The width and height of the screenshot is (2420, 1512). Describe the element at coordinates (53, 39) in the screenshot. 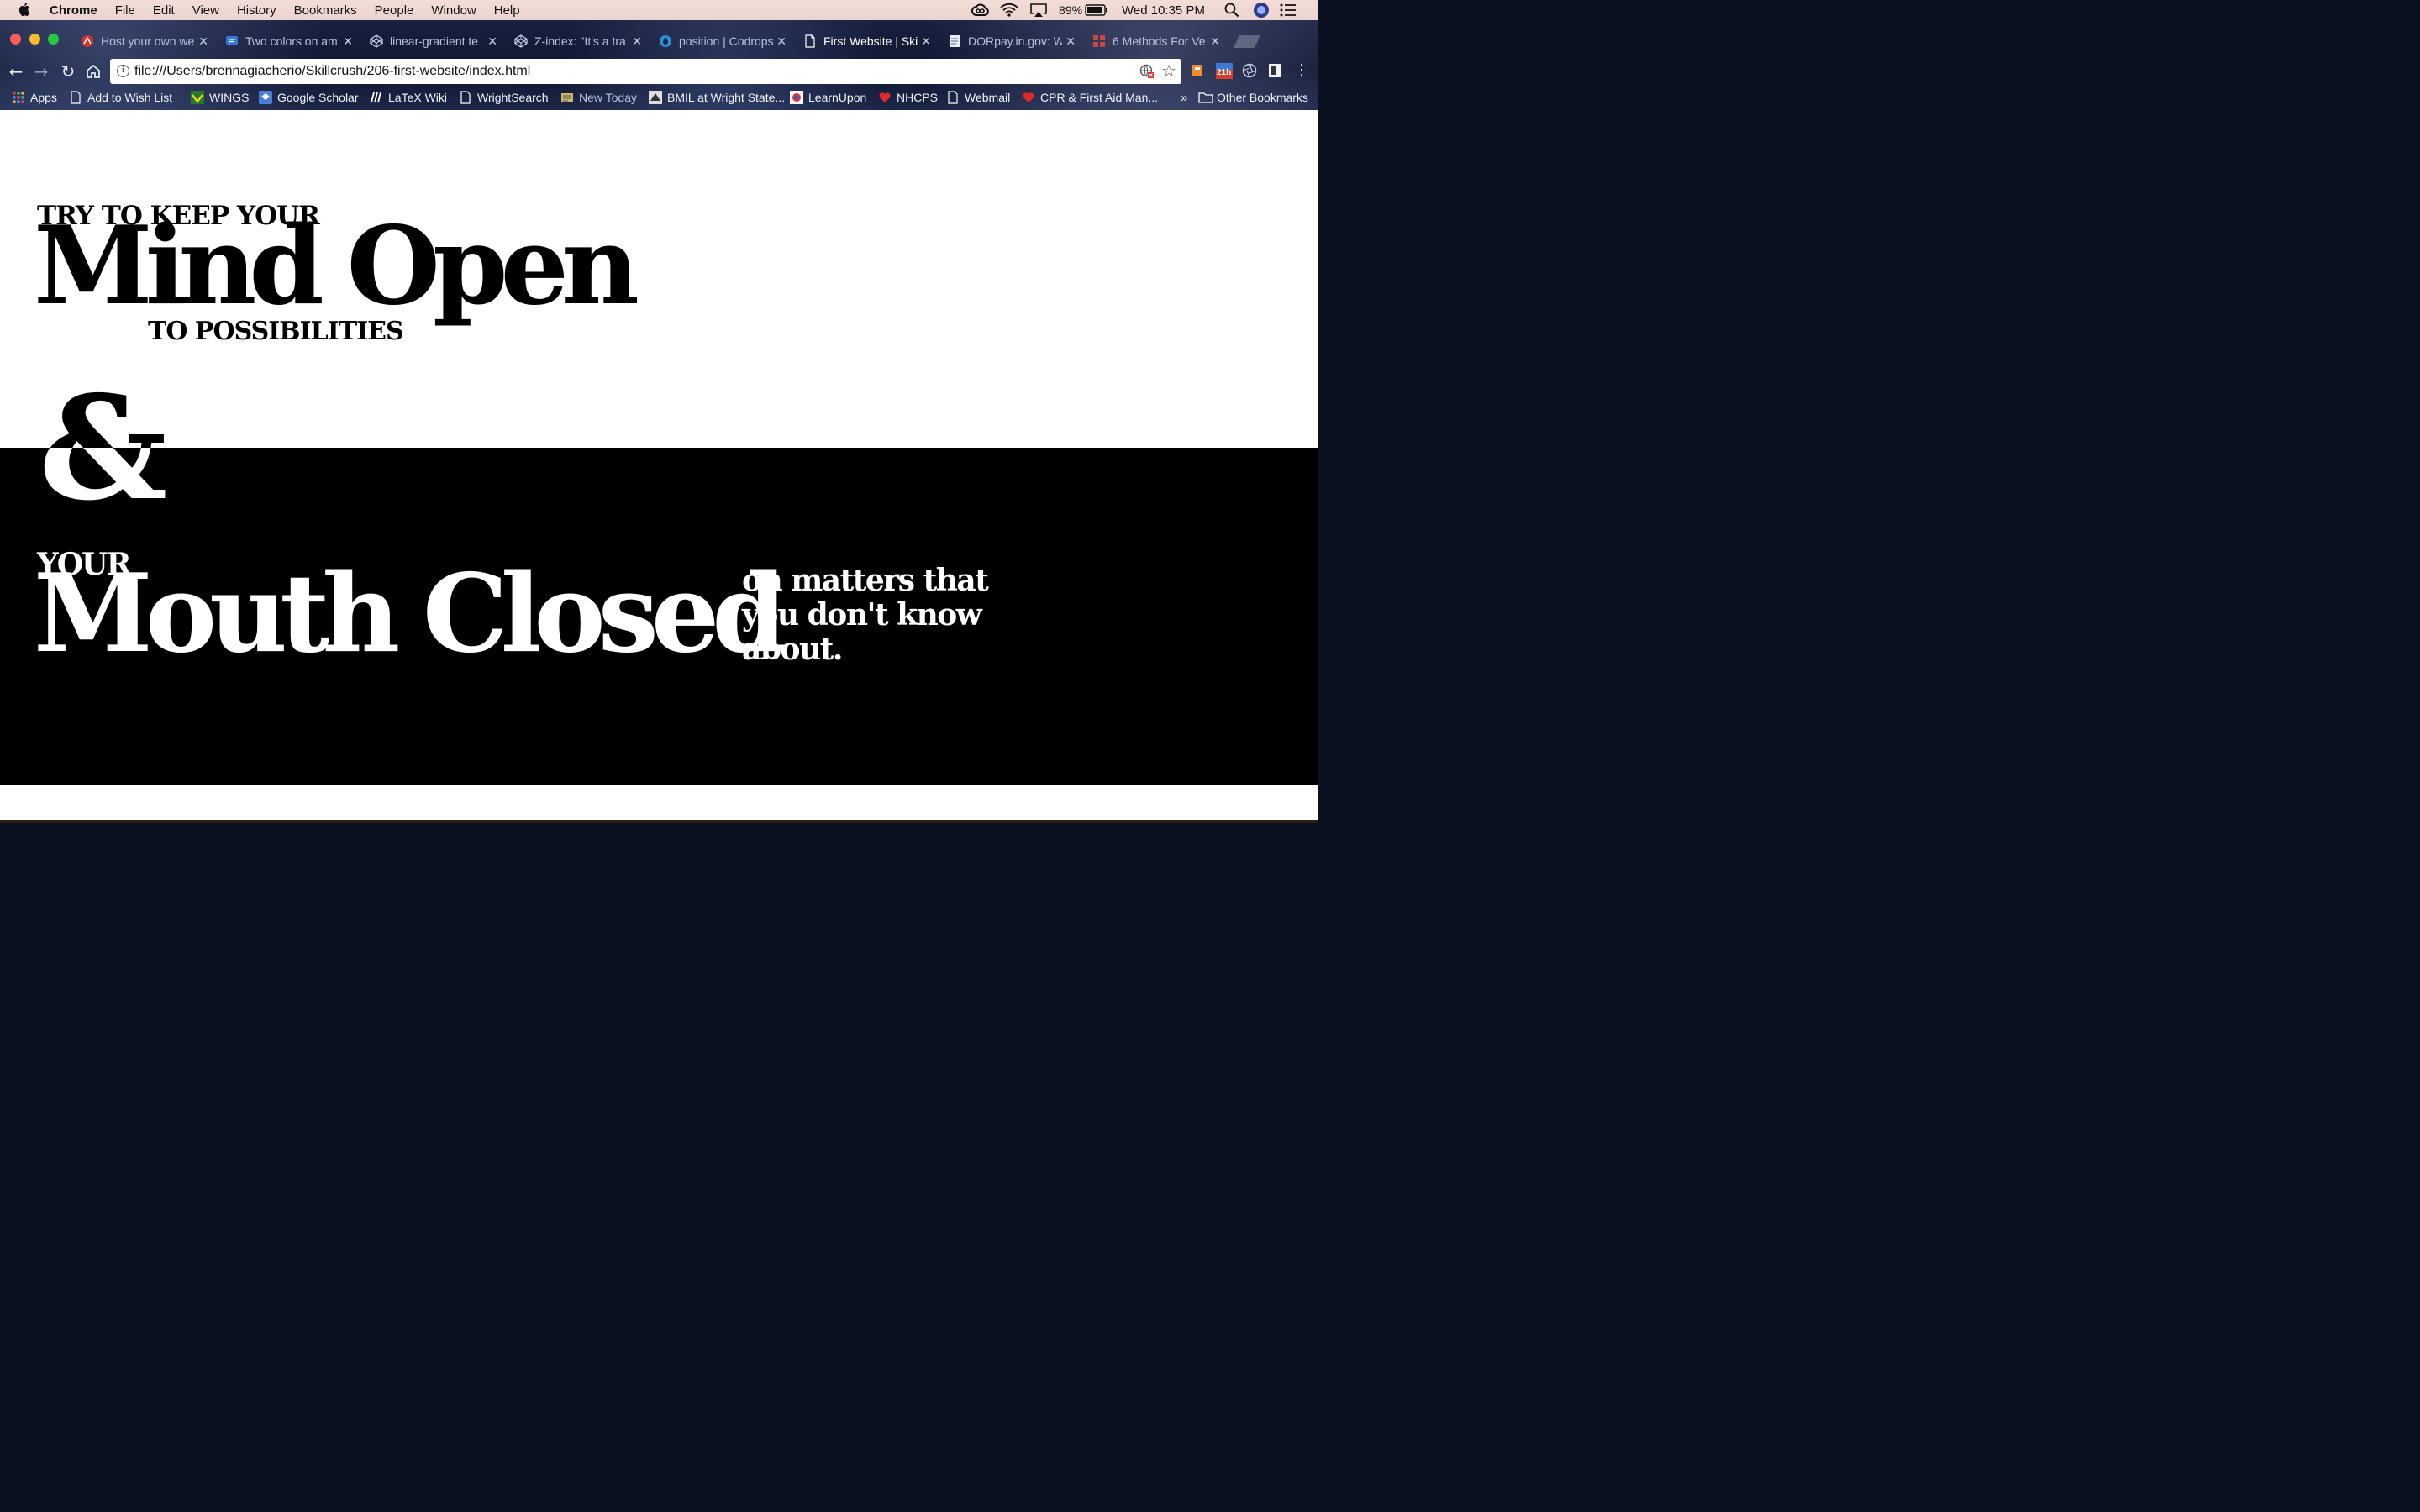

I see `window-zoom-button` at that location.